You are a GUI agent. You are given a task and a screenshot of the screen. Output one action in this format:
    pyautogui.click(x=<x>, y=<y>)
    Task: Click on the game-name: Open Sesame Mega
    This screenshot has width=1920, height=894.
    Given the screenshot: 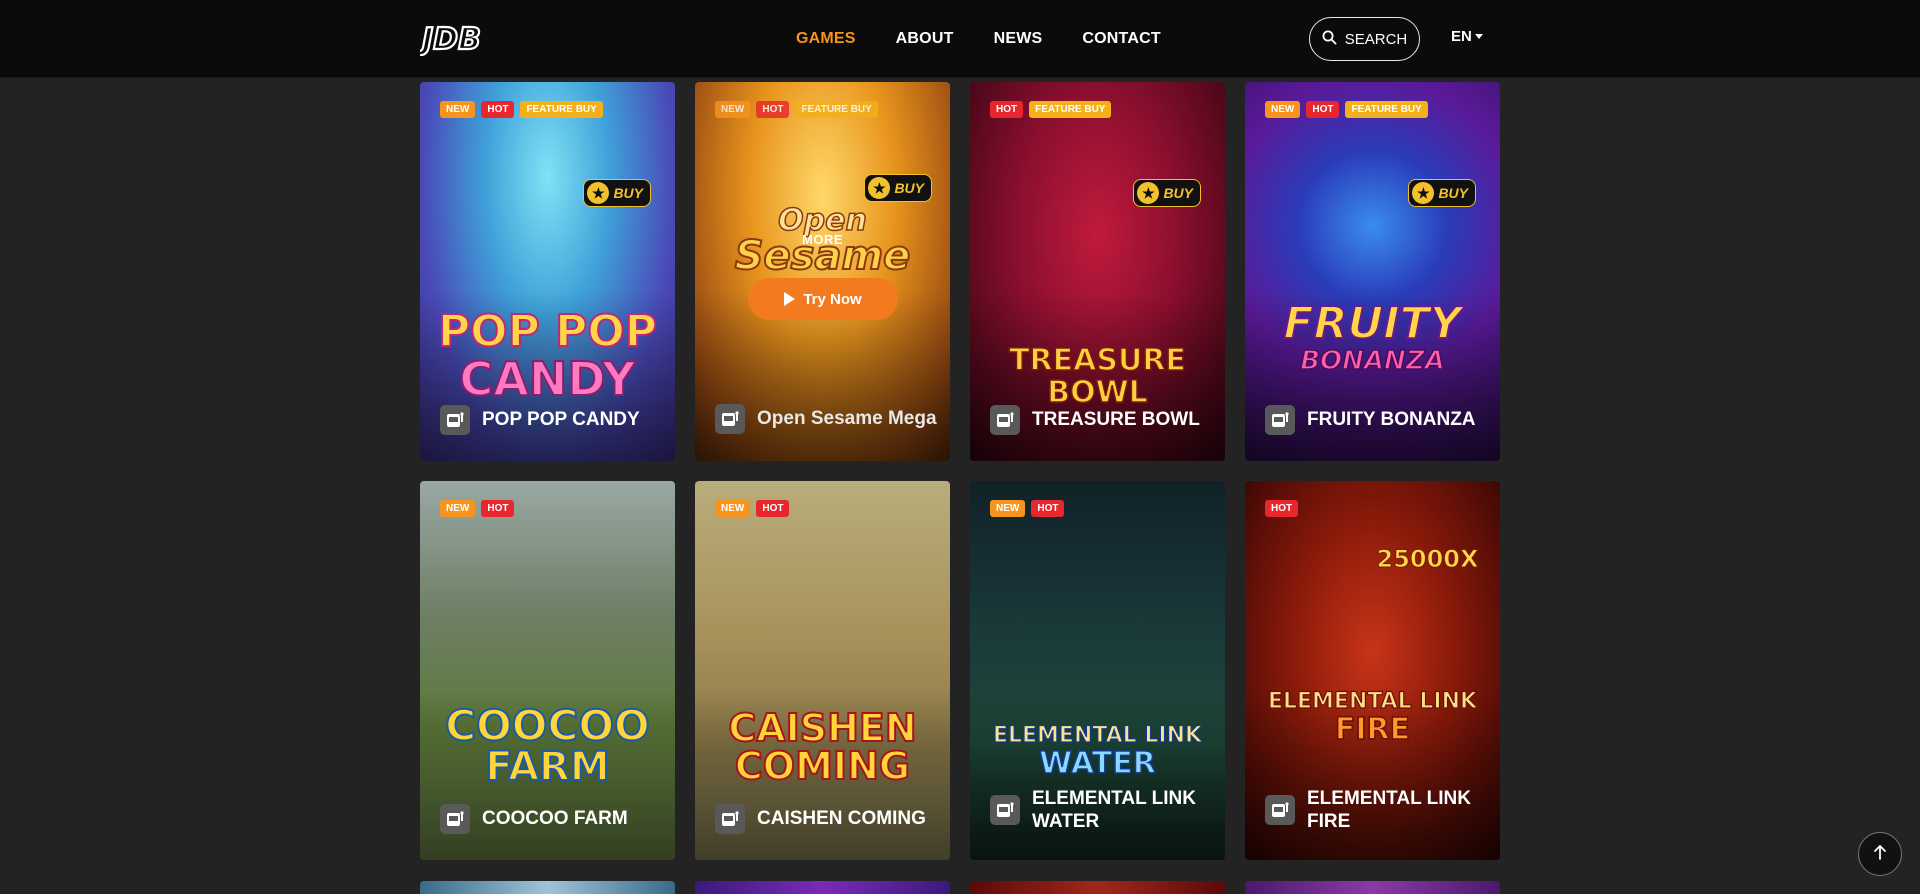 What is the action you would take?
    pyautogui.click(x=847, y=419)
    